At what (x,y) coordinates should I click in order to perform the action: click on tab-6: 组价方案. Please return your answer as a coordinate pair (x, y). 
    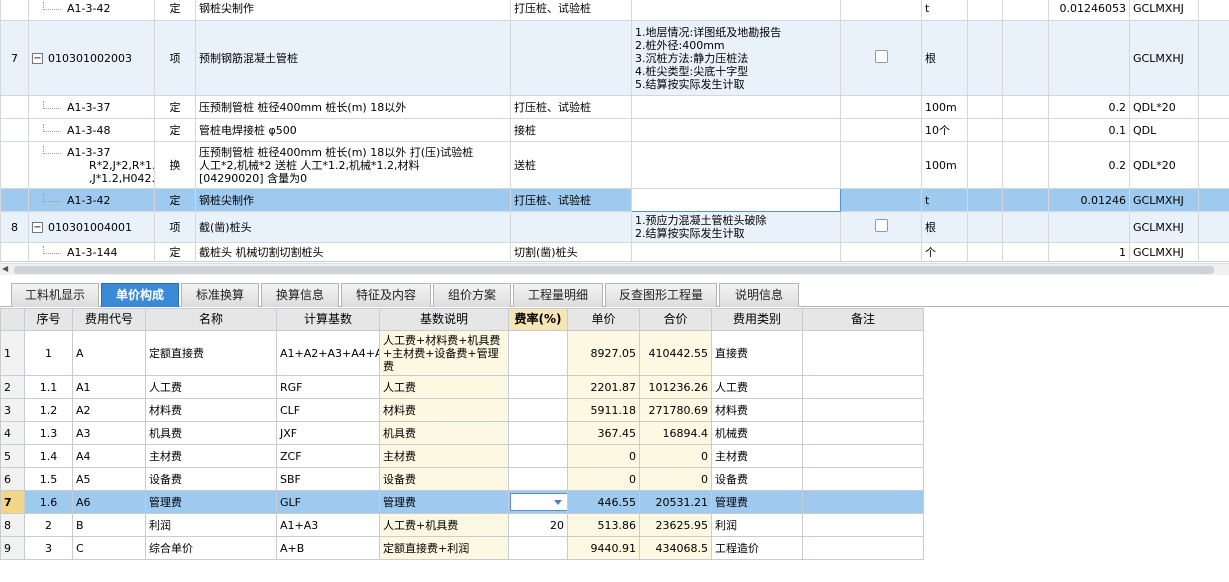
    Looking at the image, I should click on (472, 295).